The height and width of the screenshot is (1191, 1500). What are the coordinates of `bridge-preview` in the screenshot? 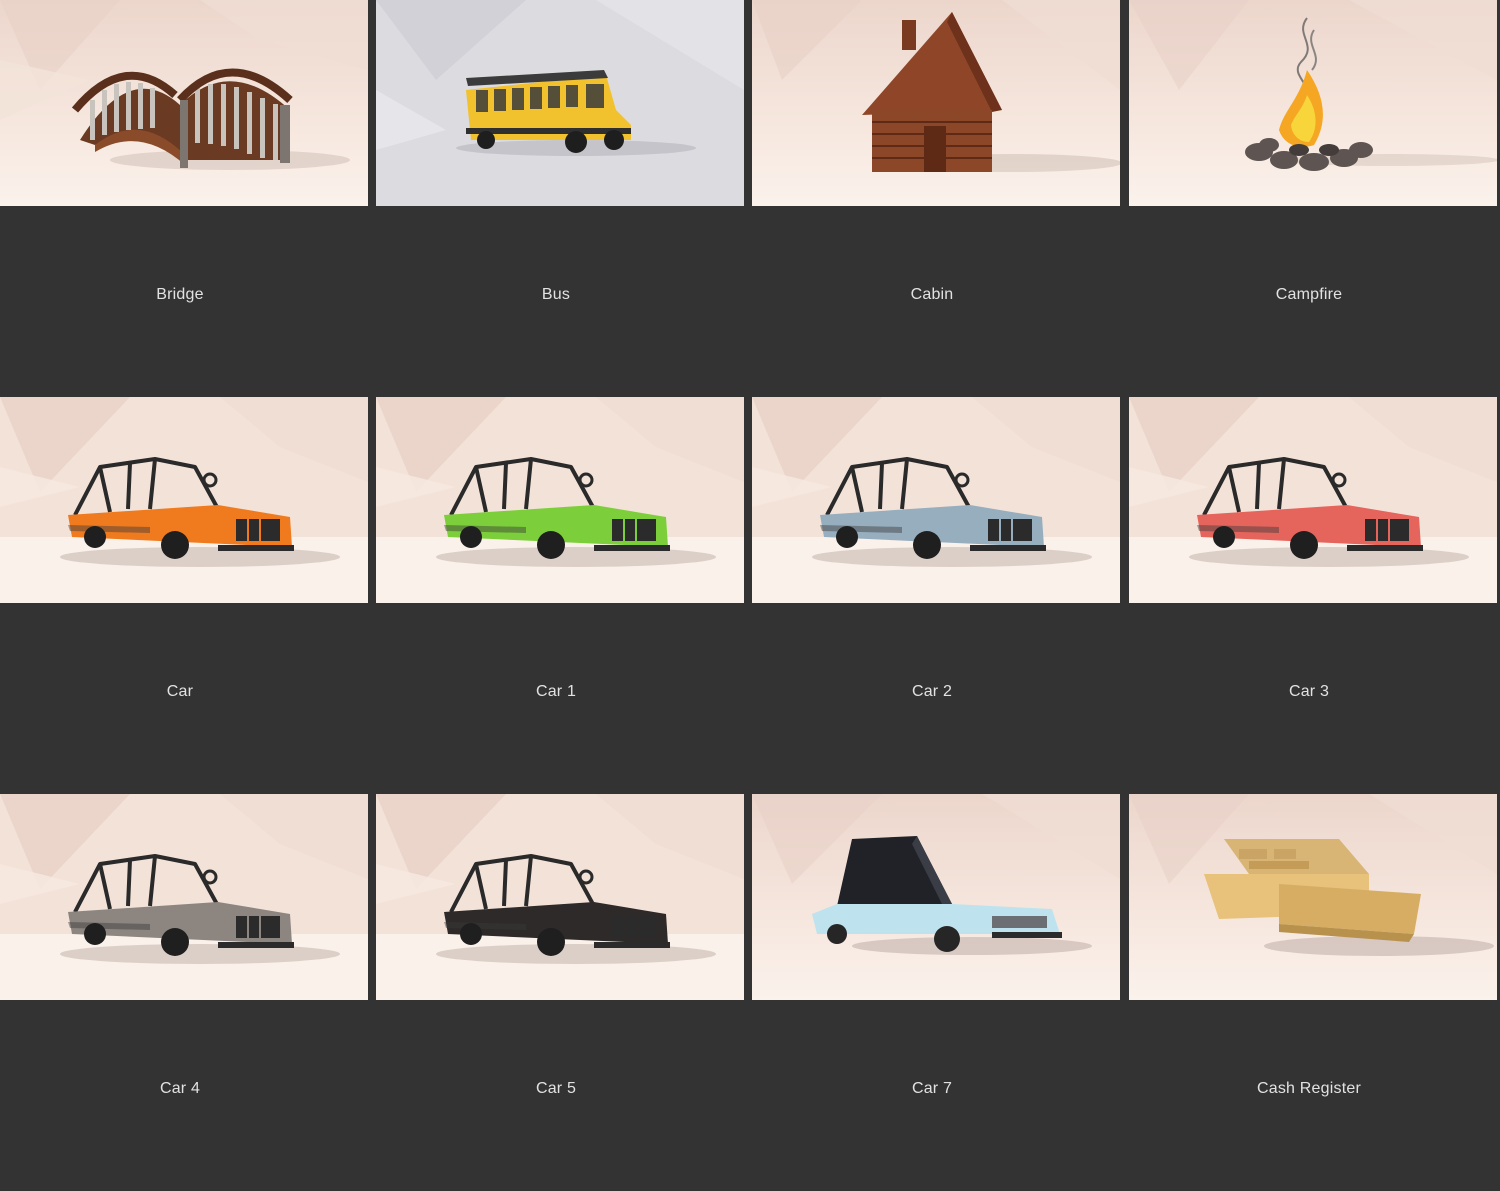 It's located at (184, 103).